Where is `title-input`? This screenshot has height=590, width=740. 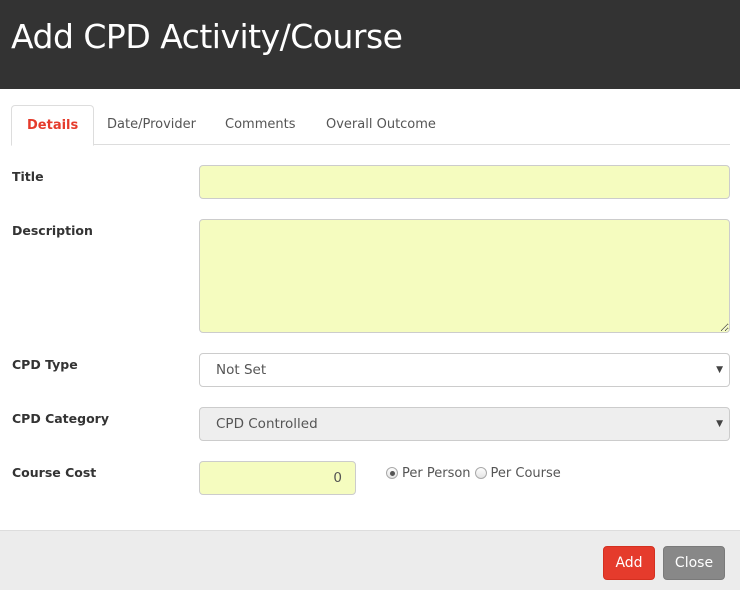 title-input is located at coordinates (464, 182).